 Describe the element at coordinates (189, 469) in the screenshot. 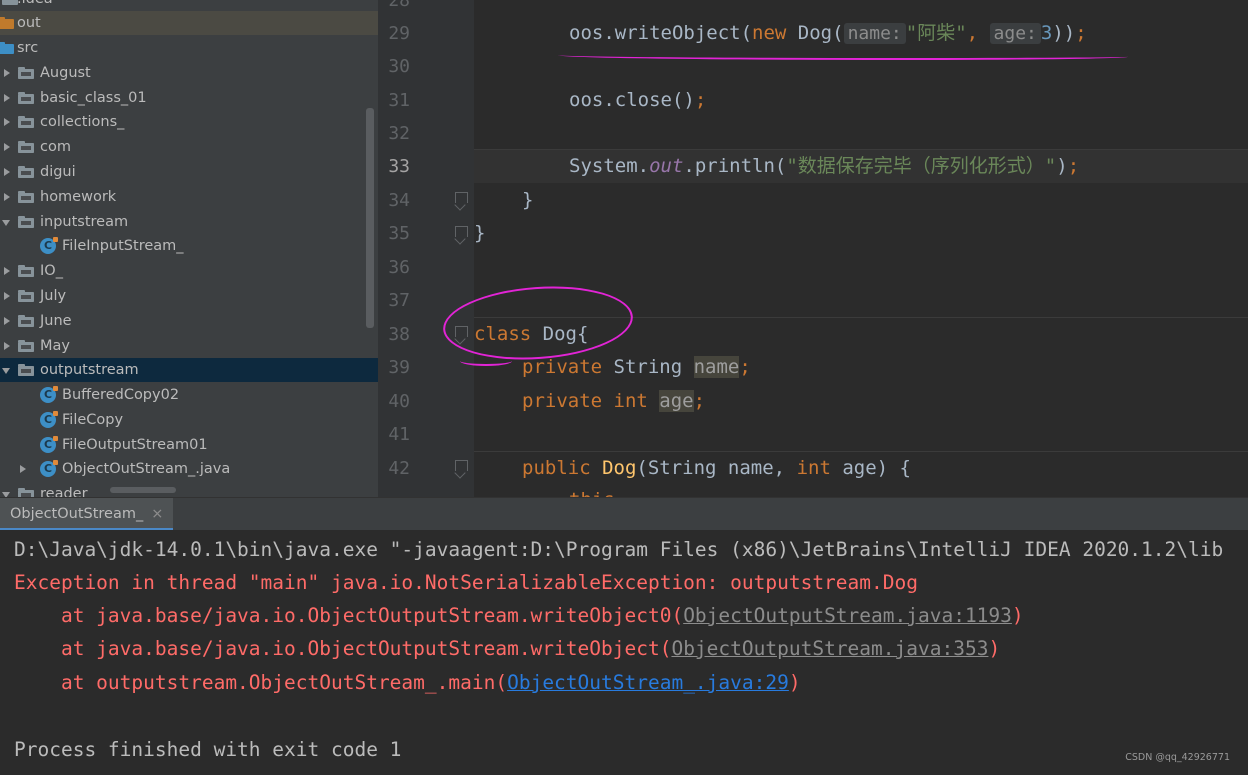

I see `tree-item-objectoutstream: C ObjectOutStream_.java` at that location.